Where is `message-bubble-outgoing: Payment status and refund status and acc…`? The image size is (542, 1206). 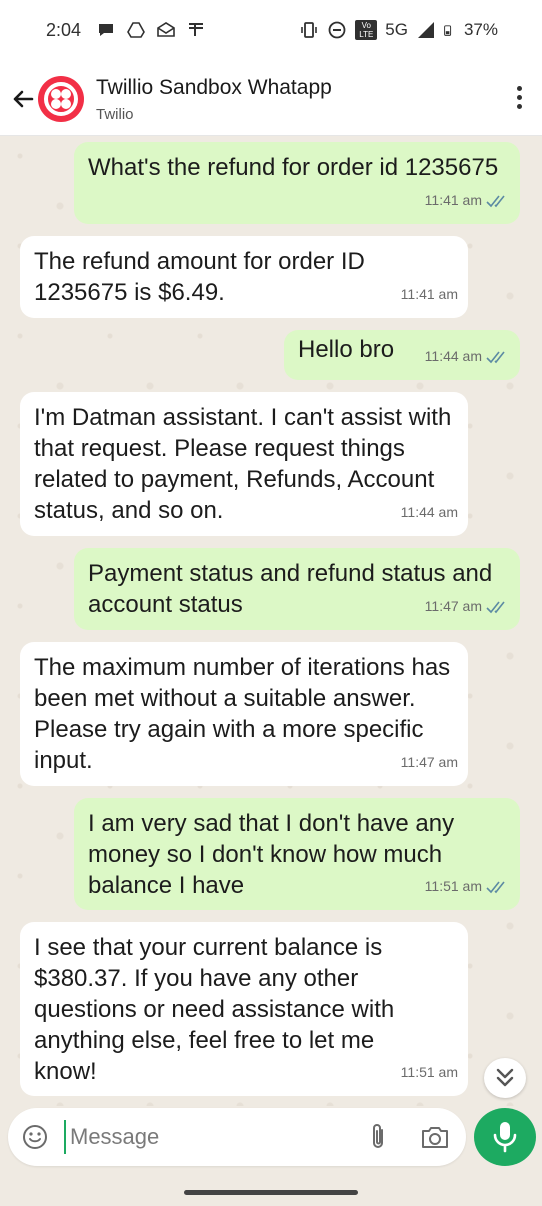
message-bubble-outgoing: Payment status and refund status and acc… is located at coordinates (297, 589).